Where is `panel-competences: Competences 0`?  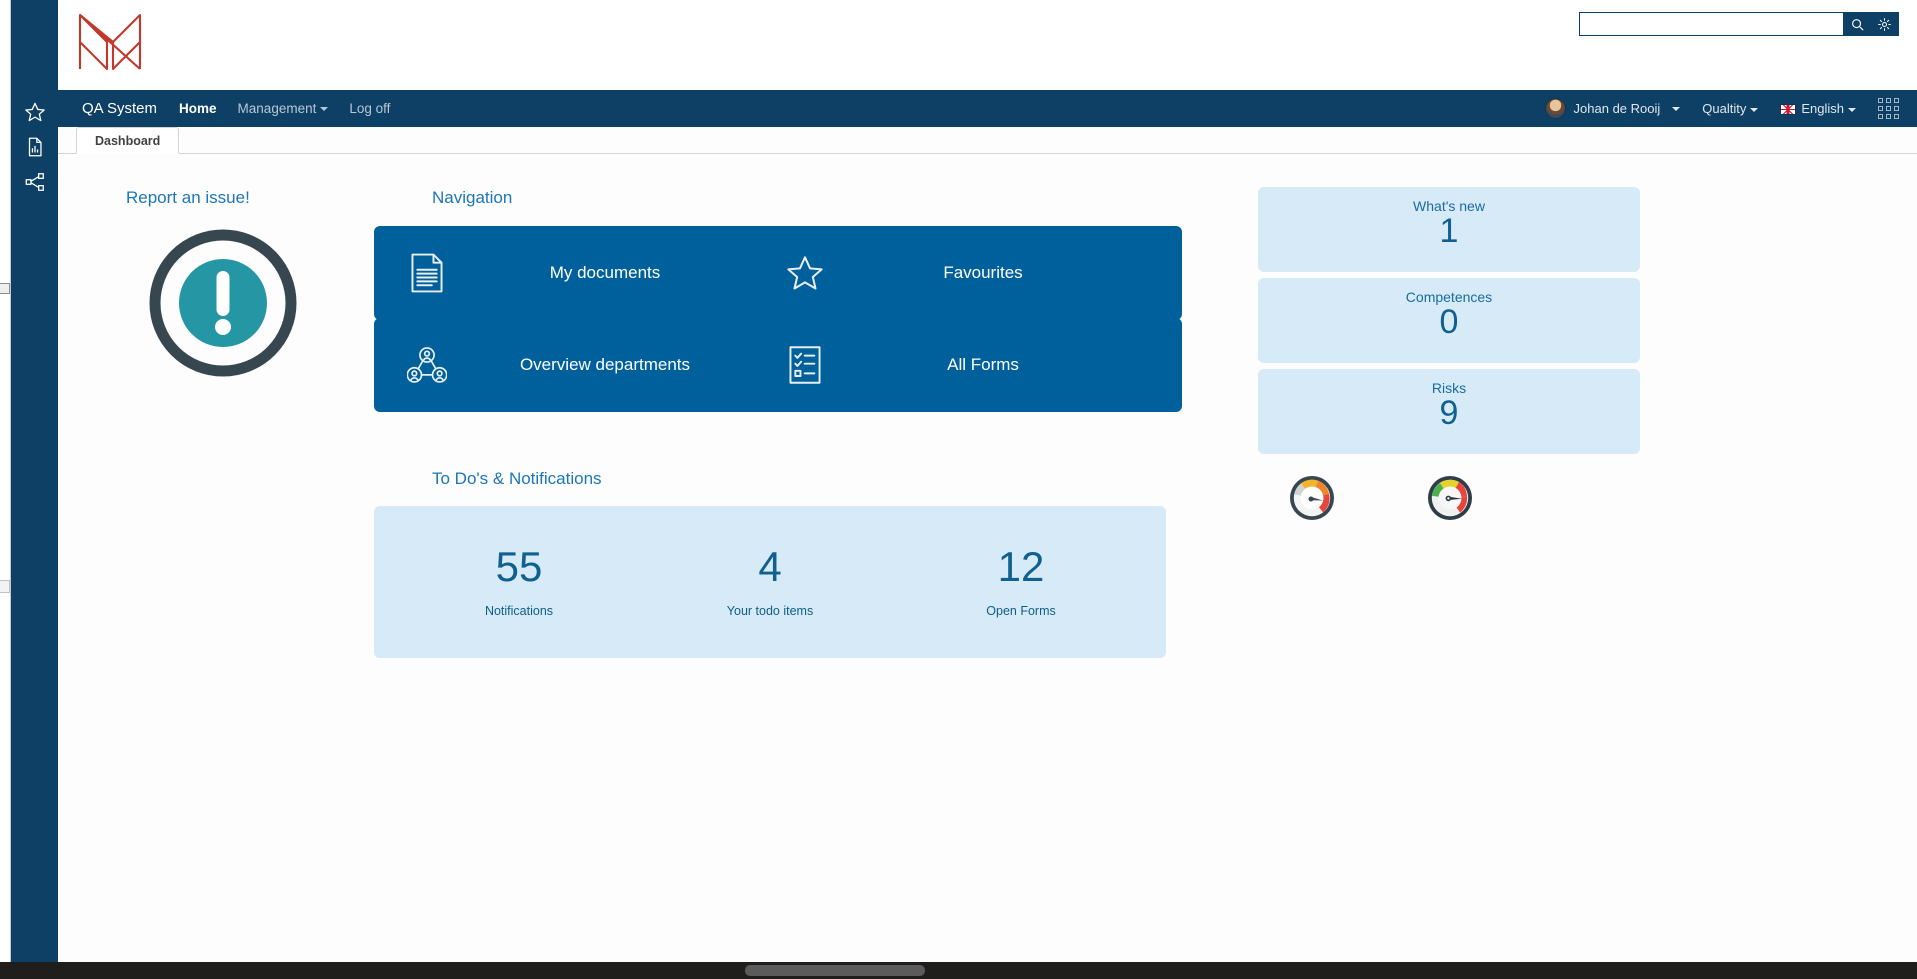 panel-competences: Competences 0 is located at coordinates (1449, 320).